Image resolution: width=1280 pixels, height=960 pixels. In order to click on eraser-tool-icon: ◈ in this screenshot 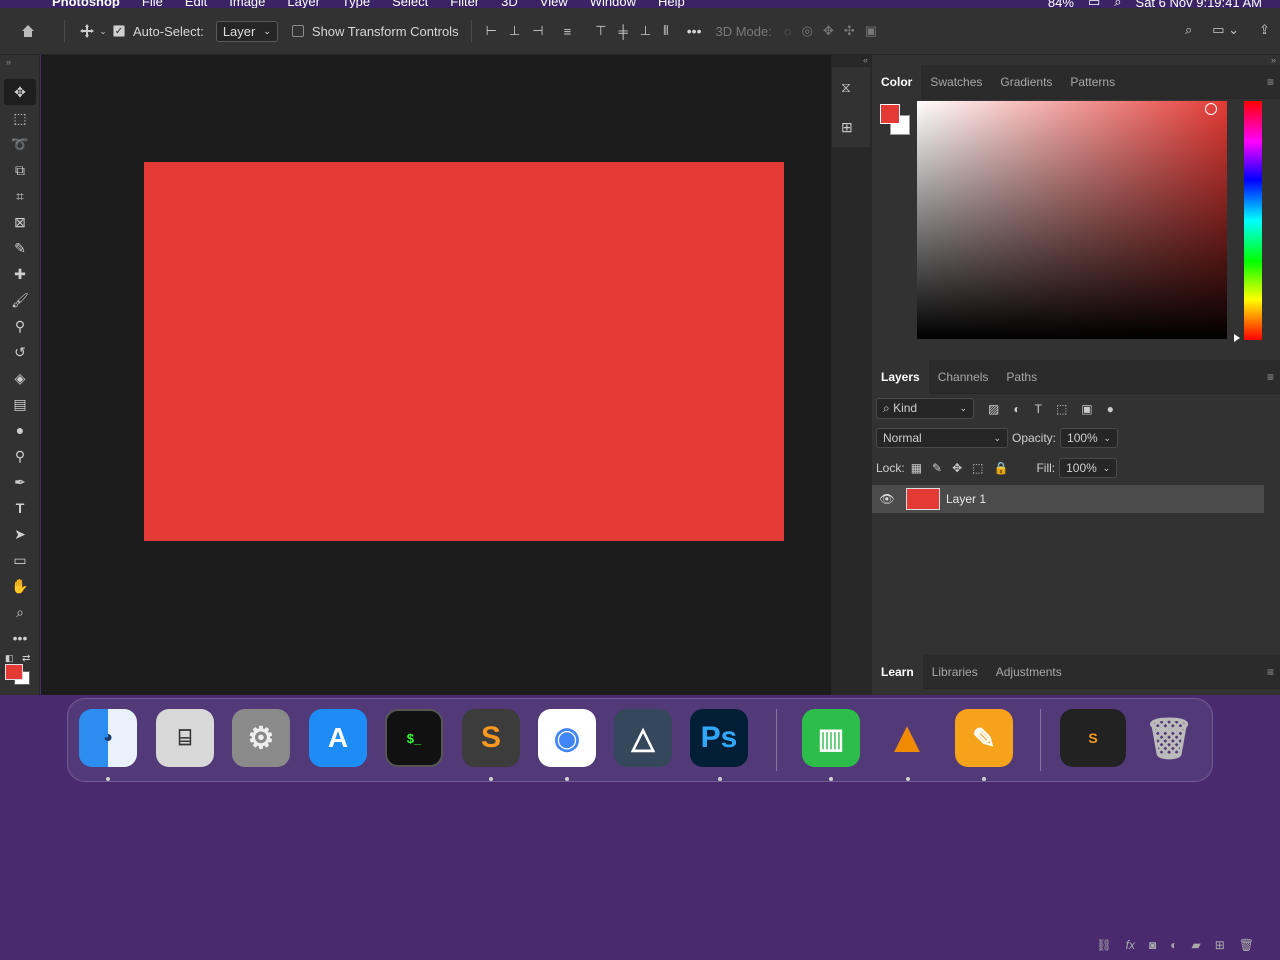, I will do `click(20, 378)`.